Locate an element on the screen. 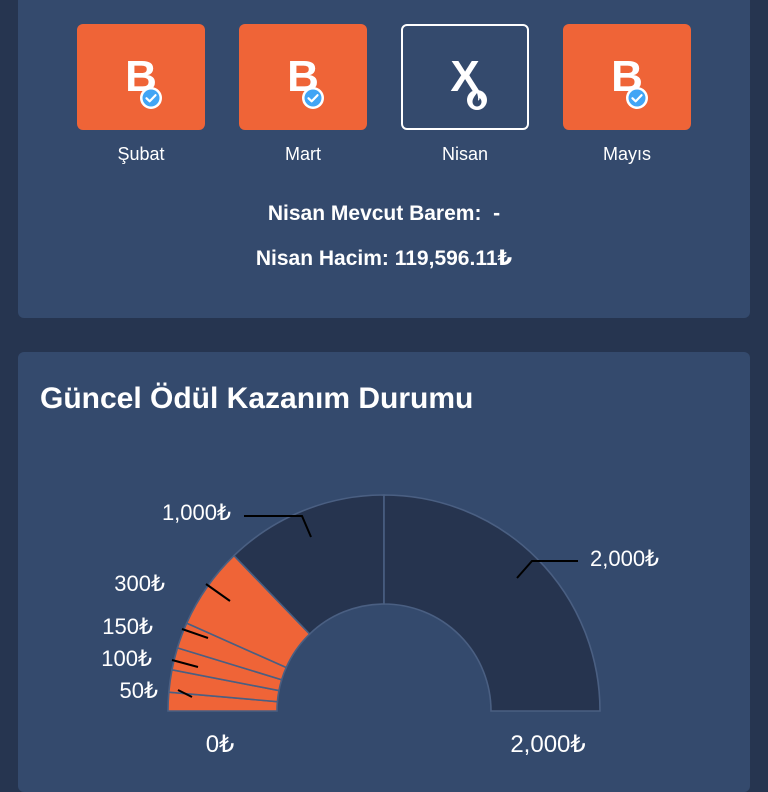 Image resolution: width=768 pixels, height=792 pixels. gauge-min-label: 0₺ is located at coordinates (220, 744).